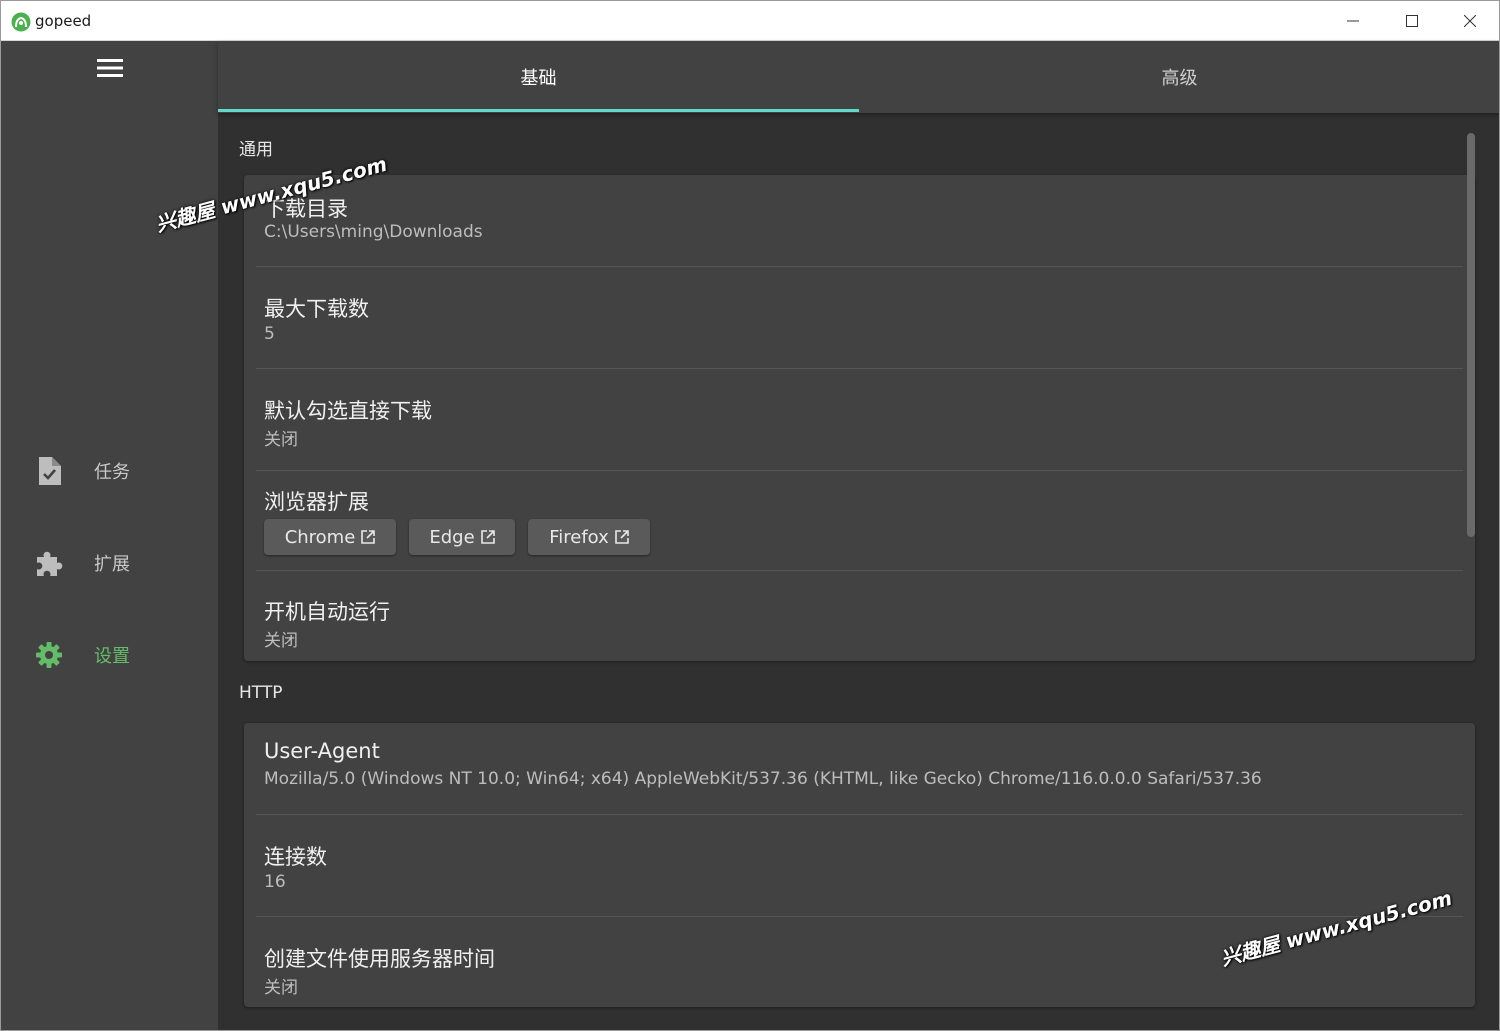  I want to click on setting-title: 默认勾选直接下载, so click(348, 411).